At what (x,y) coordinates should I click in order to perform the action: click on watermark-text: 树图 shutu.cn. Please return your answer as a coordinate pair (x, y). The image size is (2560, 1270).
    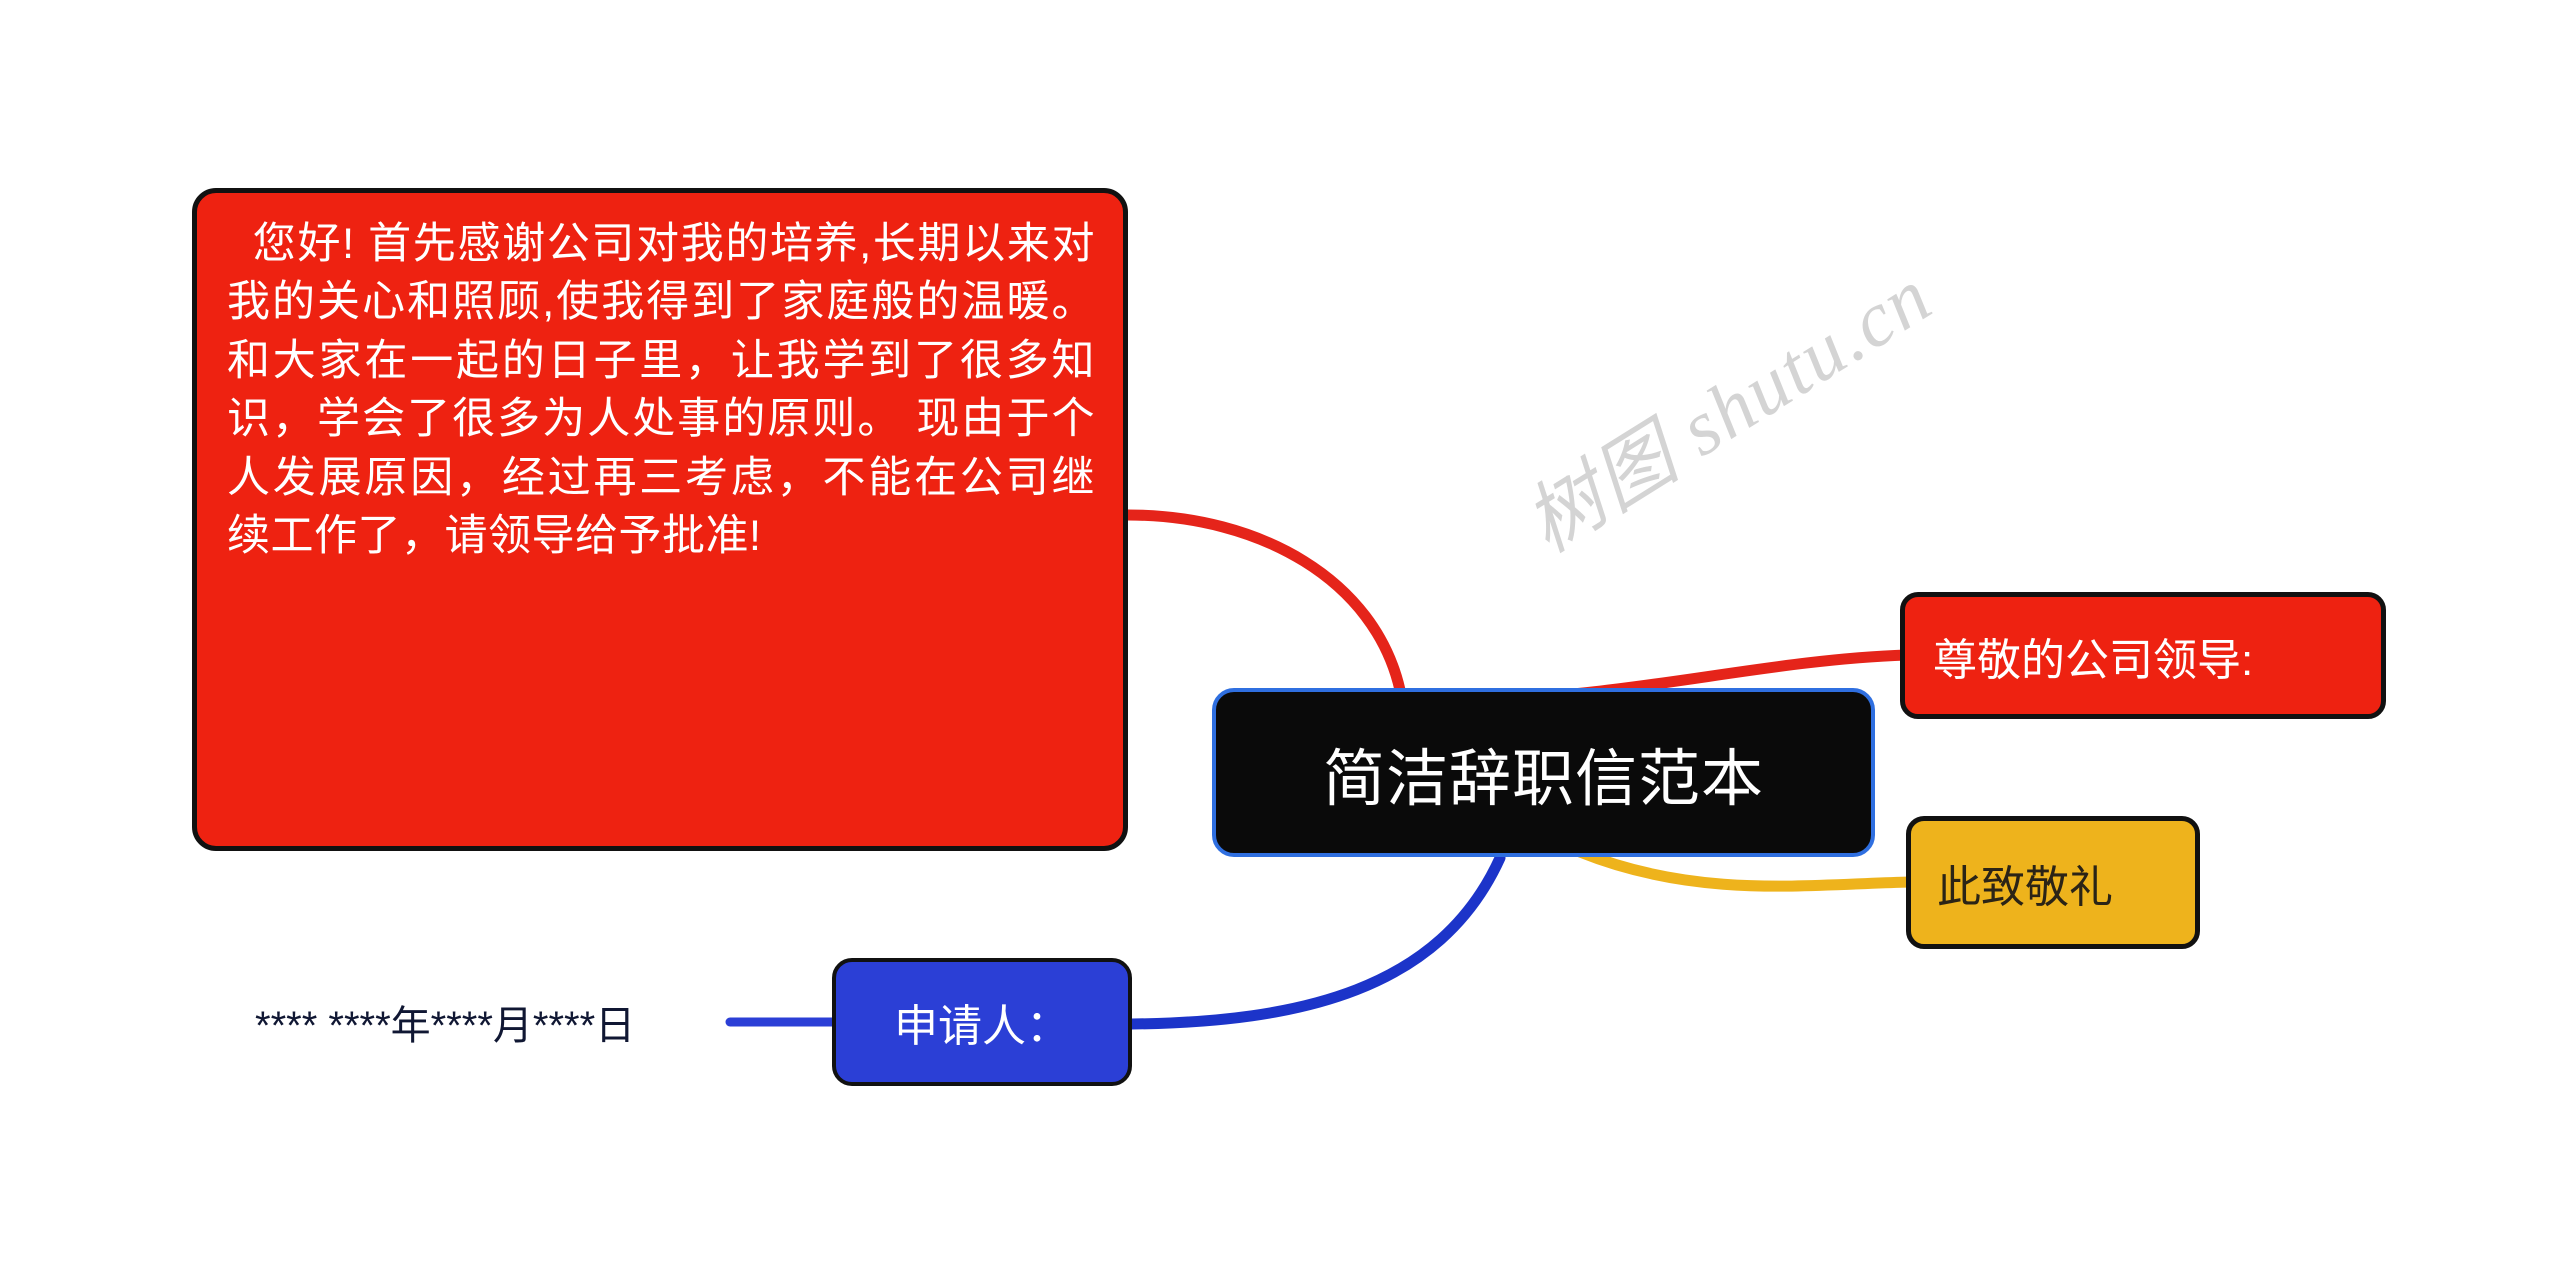
    Looking at the image, I should click on (1728, 410).